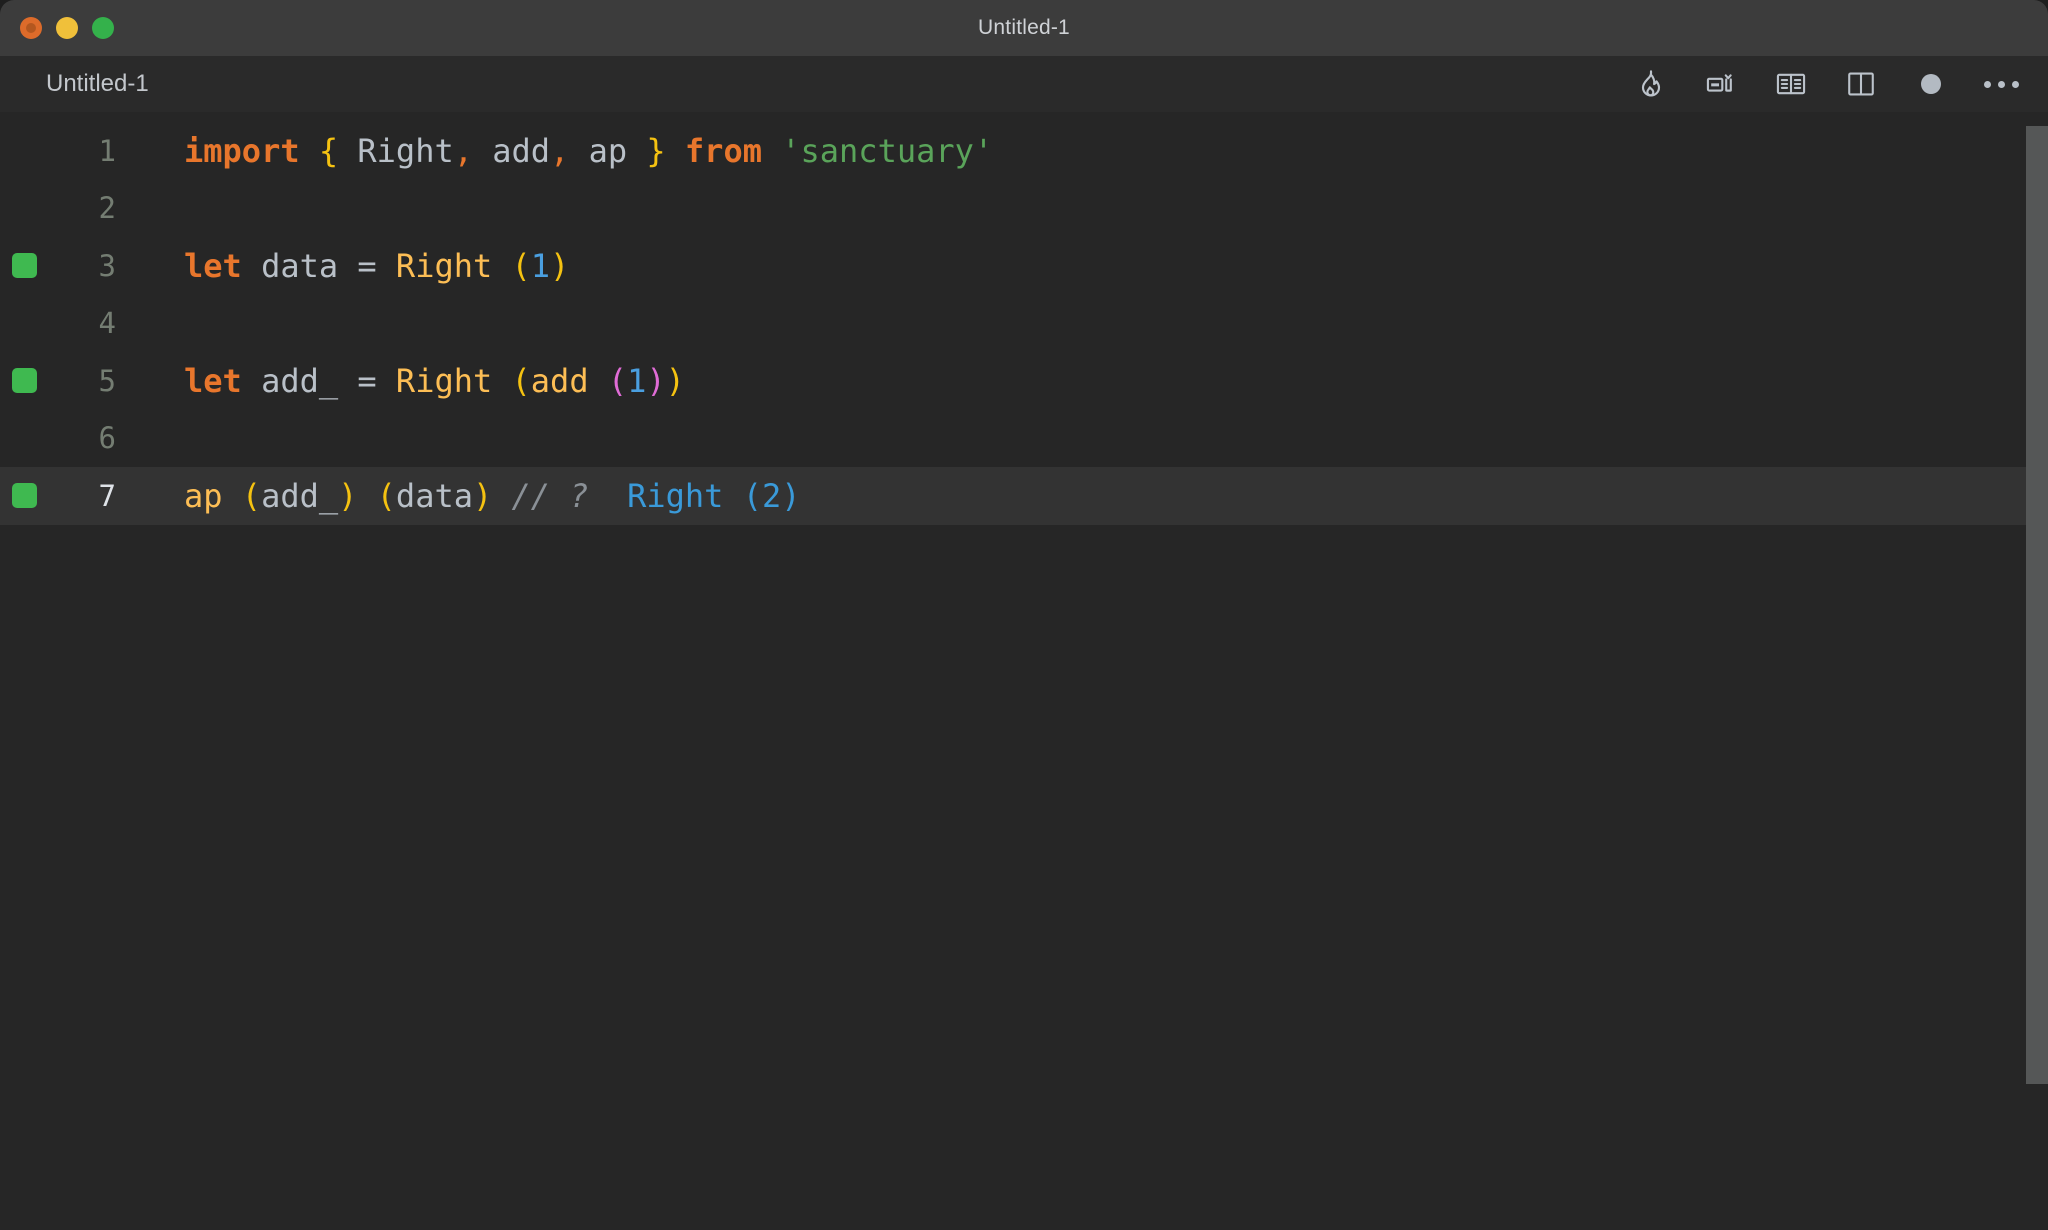 This screenshot has height=1230, width=2048. I want to click on vertical-scrollbar-thumb, so click(2037, 605).